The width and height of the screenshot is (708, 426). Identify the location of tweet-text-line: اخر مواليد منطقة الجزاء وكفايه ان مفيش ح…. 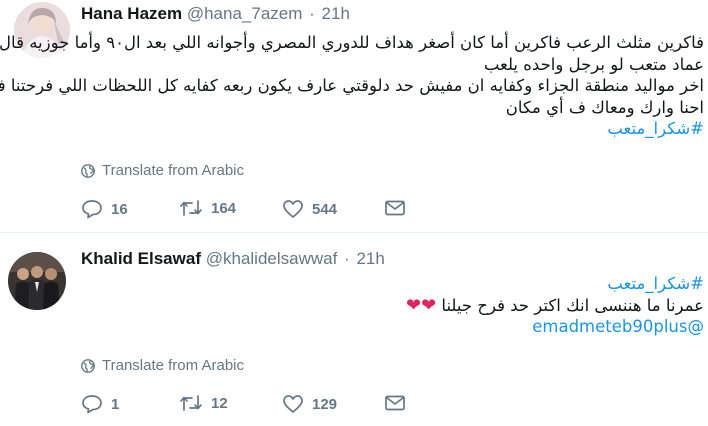
(352, 85).